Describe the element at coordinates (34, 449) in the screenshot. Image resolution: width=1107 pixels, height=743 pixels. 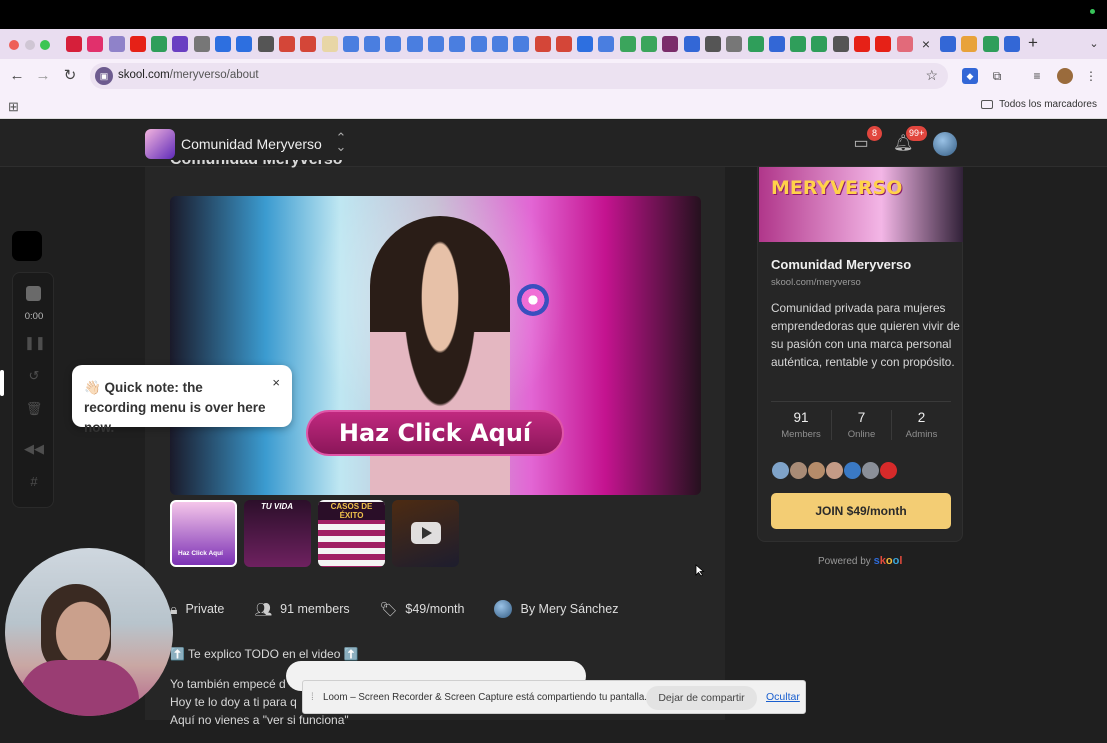
I see `rewind-icon: ◀◀` at that location.